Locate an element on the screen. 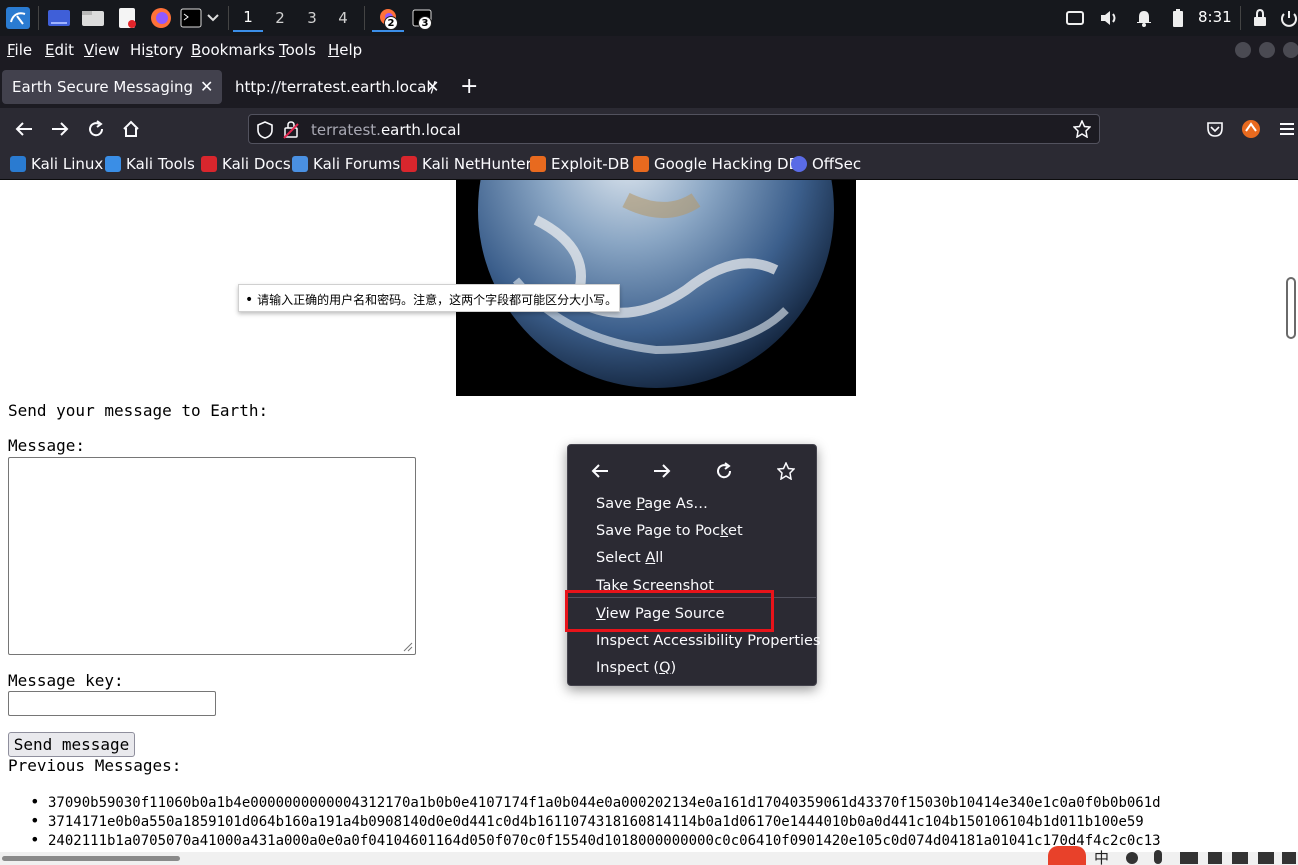 Image resolution: width=1298 pixels, height=865 pixels. file-manager-icon is located at coordinates (93, 18).